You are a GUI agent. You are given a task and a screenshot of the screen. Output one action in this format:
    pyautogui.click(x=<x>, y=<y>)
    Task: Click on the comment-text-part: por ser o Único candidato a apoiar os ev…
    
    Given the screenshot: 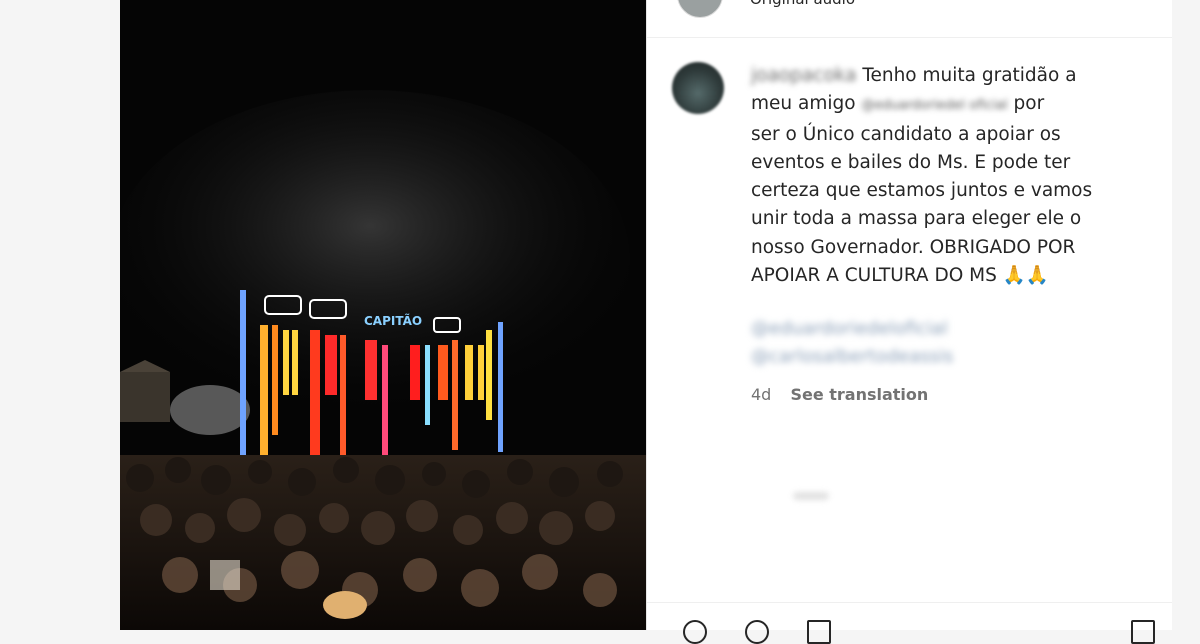 What is the action you would take?
    pyautogui.click(x=922, y=190)
    